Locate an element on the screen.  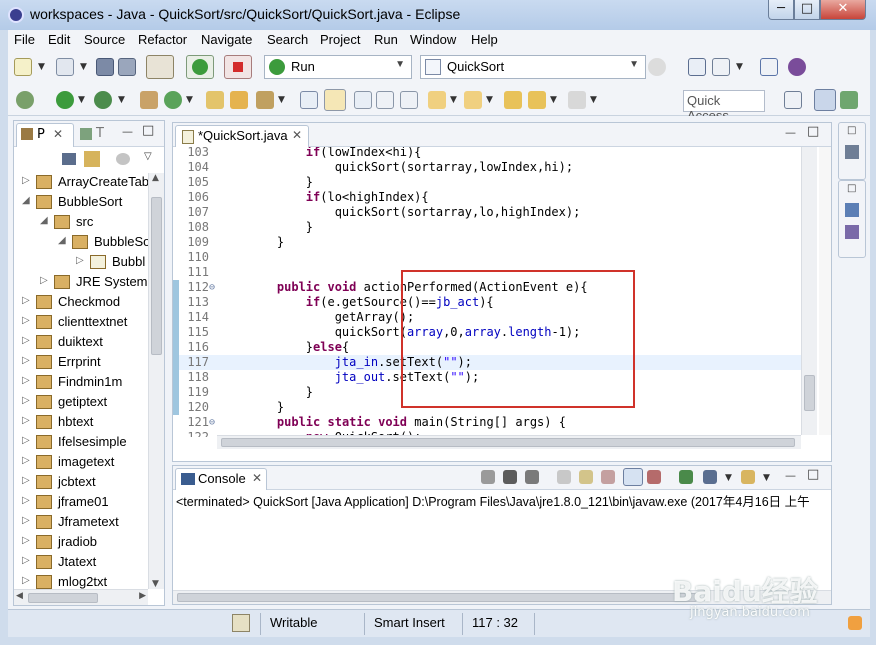
show-console-on-output-icon is located at coordinates (633, 477).